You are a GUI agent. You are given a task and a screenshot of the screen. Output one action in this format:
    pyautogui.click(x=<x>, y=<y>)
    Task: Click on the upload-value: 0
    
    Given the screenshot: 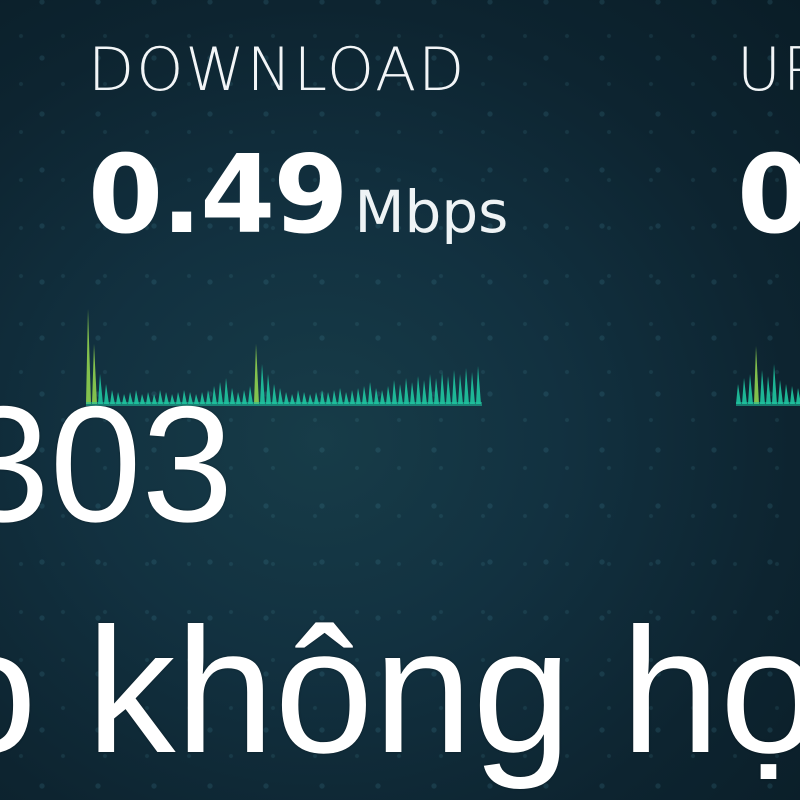 What is the action you would take?
    pyautogui.click(x=768, y=195)
    